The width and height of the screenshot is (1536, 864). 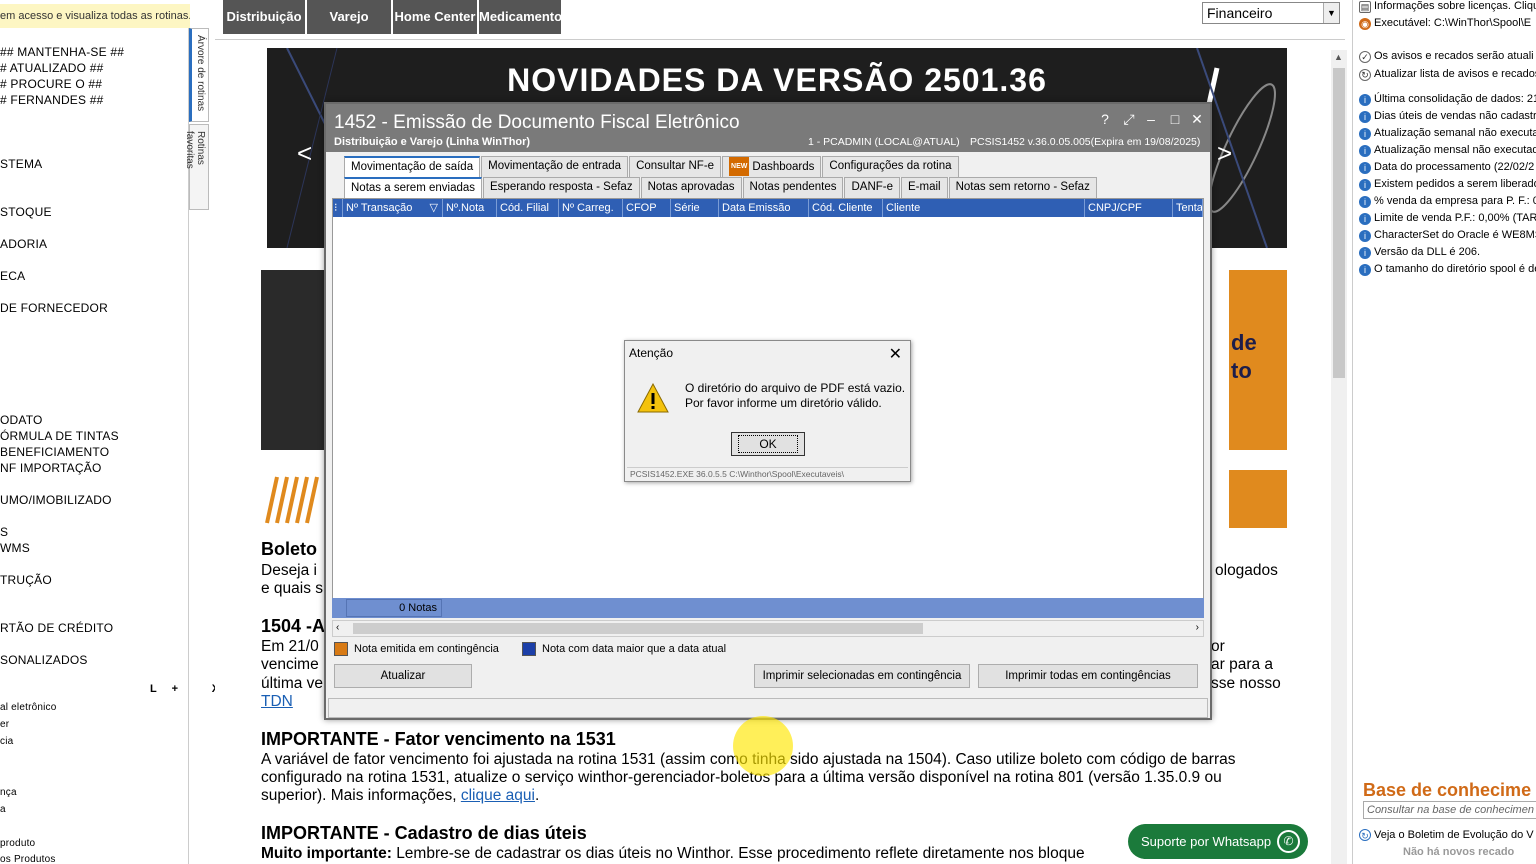 I want to click on col-cnpj: CNPJ/CPF, so click(x=1129, y=208).